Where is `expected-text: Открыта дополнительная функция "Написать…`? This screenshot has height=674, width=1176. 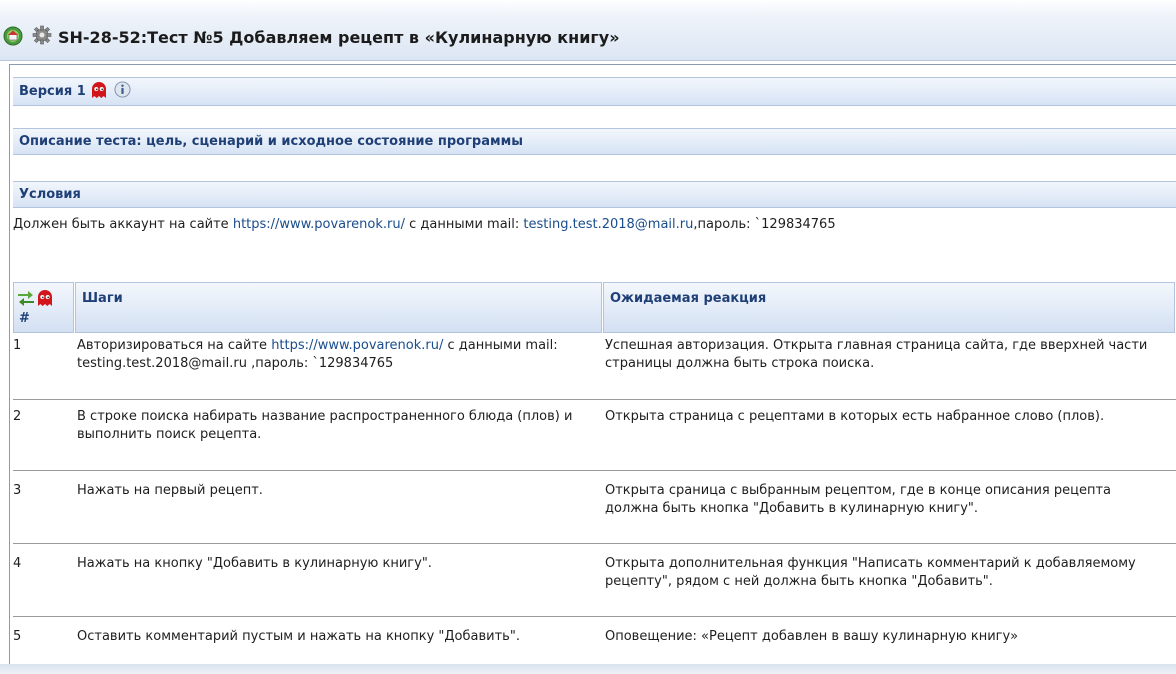 expected-text: Открыта дополнительная функция "Написать… is located at coordinates (870, 572).